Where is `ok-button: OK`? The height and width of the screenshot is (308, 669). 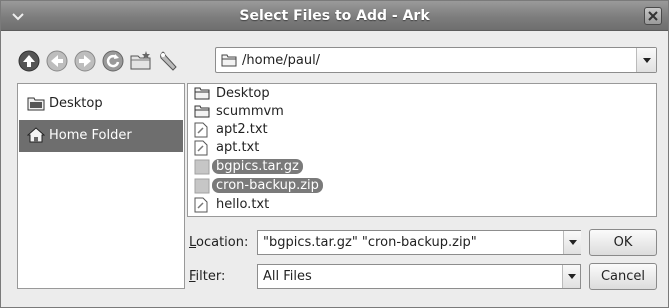
ok-button: OK is located at coordinates (623, 242).